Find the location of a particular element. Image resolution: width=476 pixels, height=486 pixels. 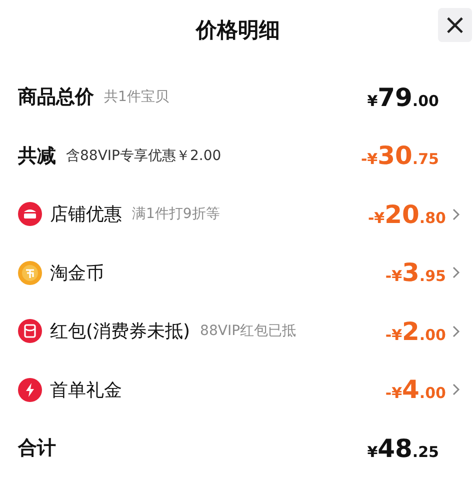

price-amount: -¥4.00 is located at coordinates (415, 389).